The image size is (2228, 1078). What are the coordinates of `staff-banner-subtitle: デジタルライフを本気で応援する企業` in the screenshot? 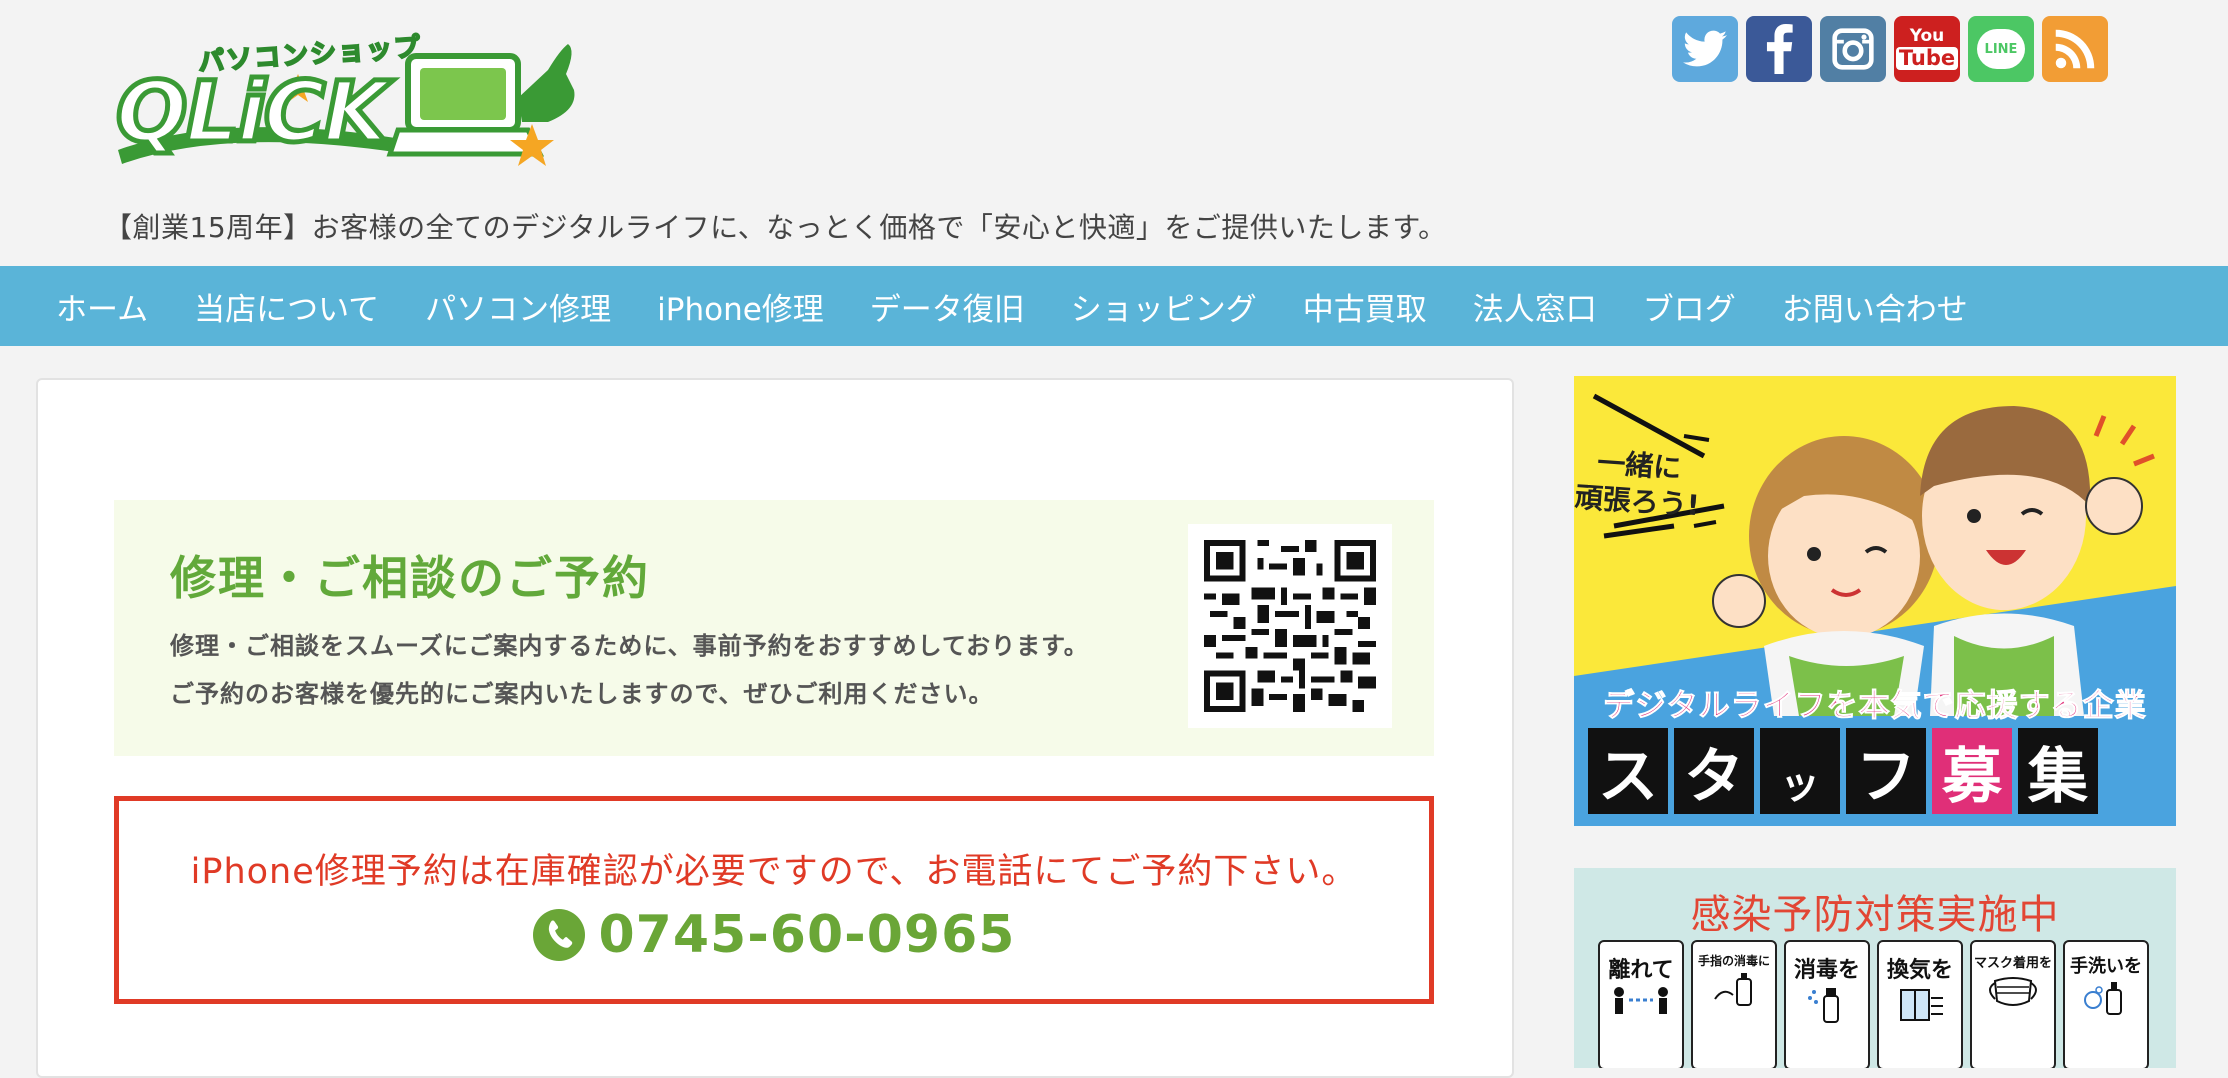 It's located at (1875, 706).